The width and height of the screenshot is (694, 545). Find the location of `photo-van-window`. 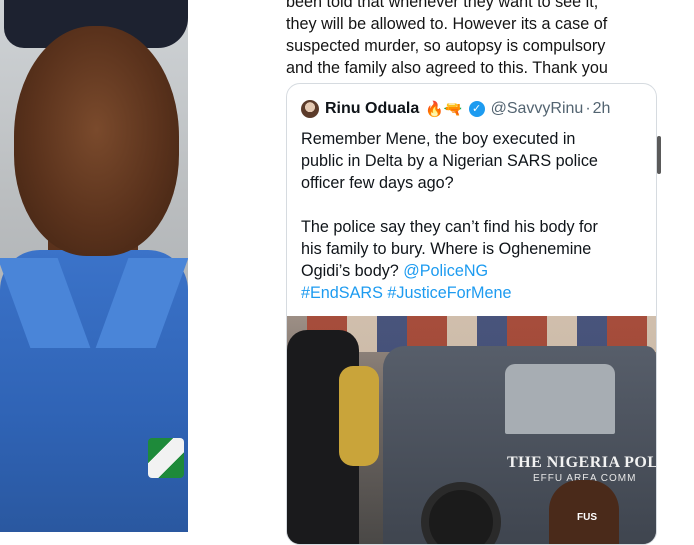

photo-van-window is located at coordinates (560, 399).